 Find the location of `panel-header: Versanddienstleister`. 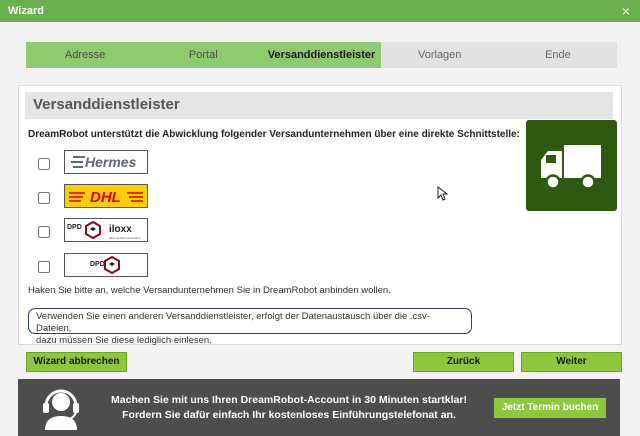

panel-header: Versanddienstleister is located at coordinates (319, 105).